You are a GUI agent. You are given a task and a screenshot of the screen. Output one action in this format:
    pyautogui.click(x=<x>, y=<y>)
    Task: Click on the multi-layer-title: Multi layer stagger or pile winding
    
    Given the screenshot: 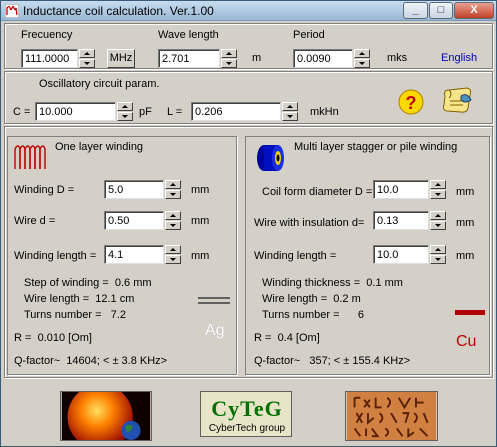 What is the action you would take?
    pyautogui.click(x=376, y=147)
    